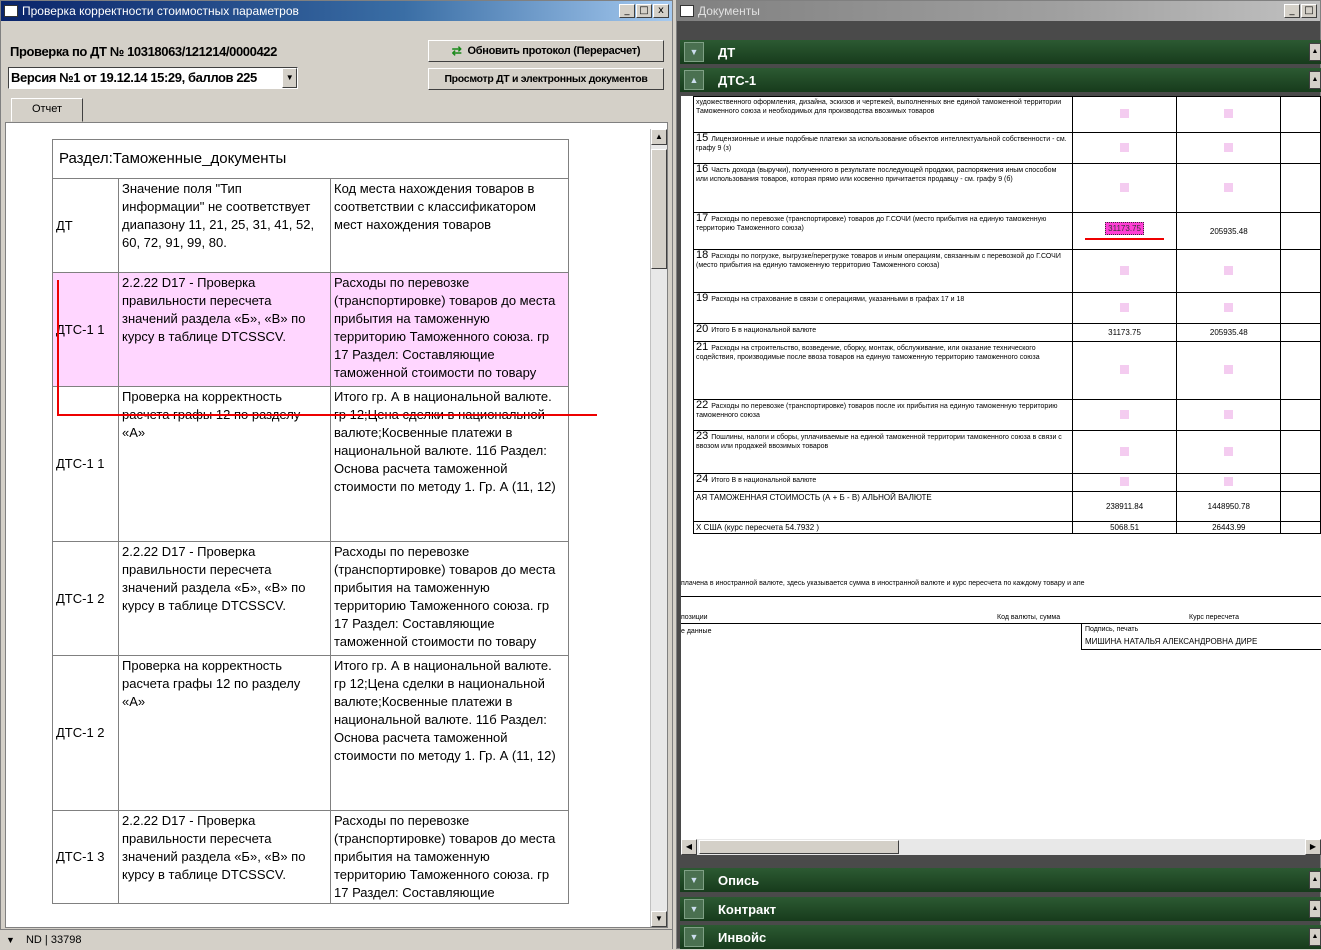 The image size is (1321, 950). I want to click on window-icon, so click(11, 11).